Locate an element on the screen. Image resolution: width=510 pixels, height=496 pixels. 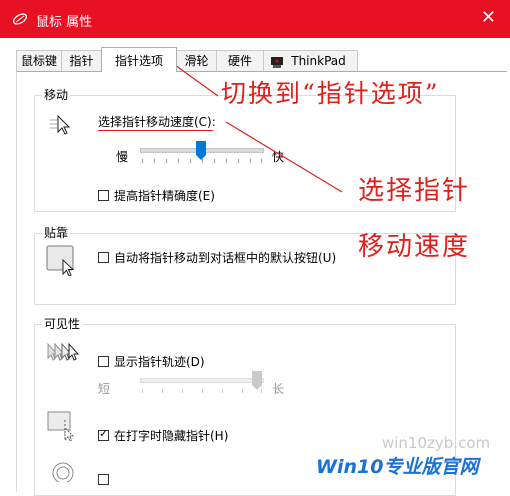
annotation-switch-tab: 切换到“指针选项” is located at coordinates (330, 93).